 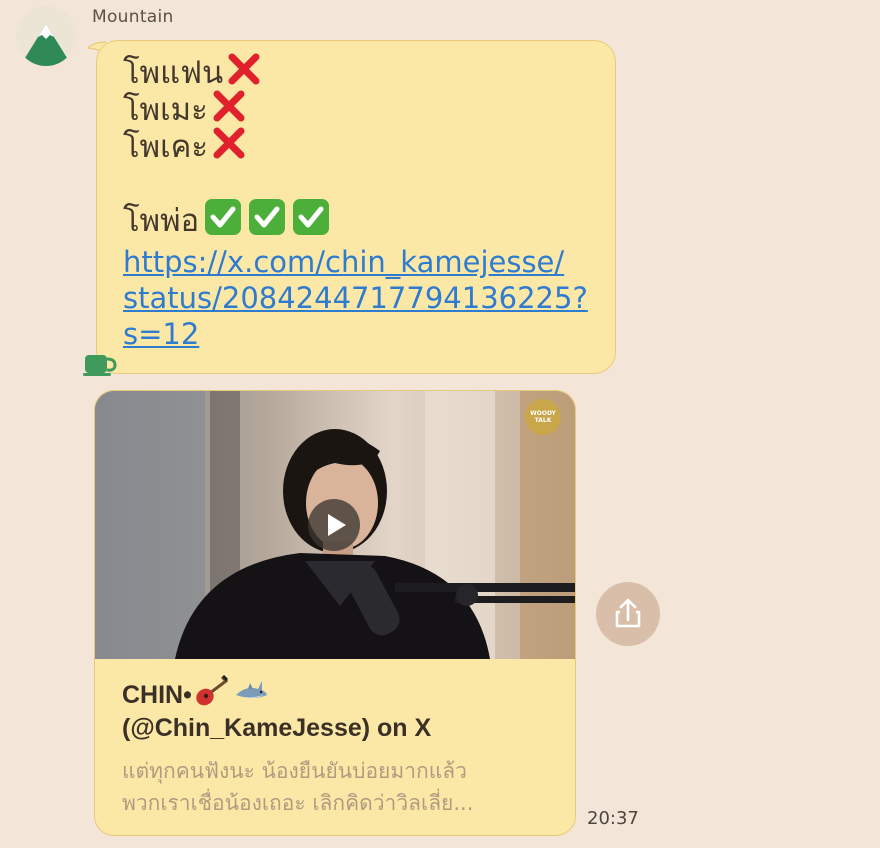 I want to click on message-line: โพเคะ, so click(x=359, y=147).